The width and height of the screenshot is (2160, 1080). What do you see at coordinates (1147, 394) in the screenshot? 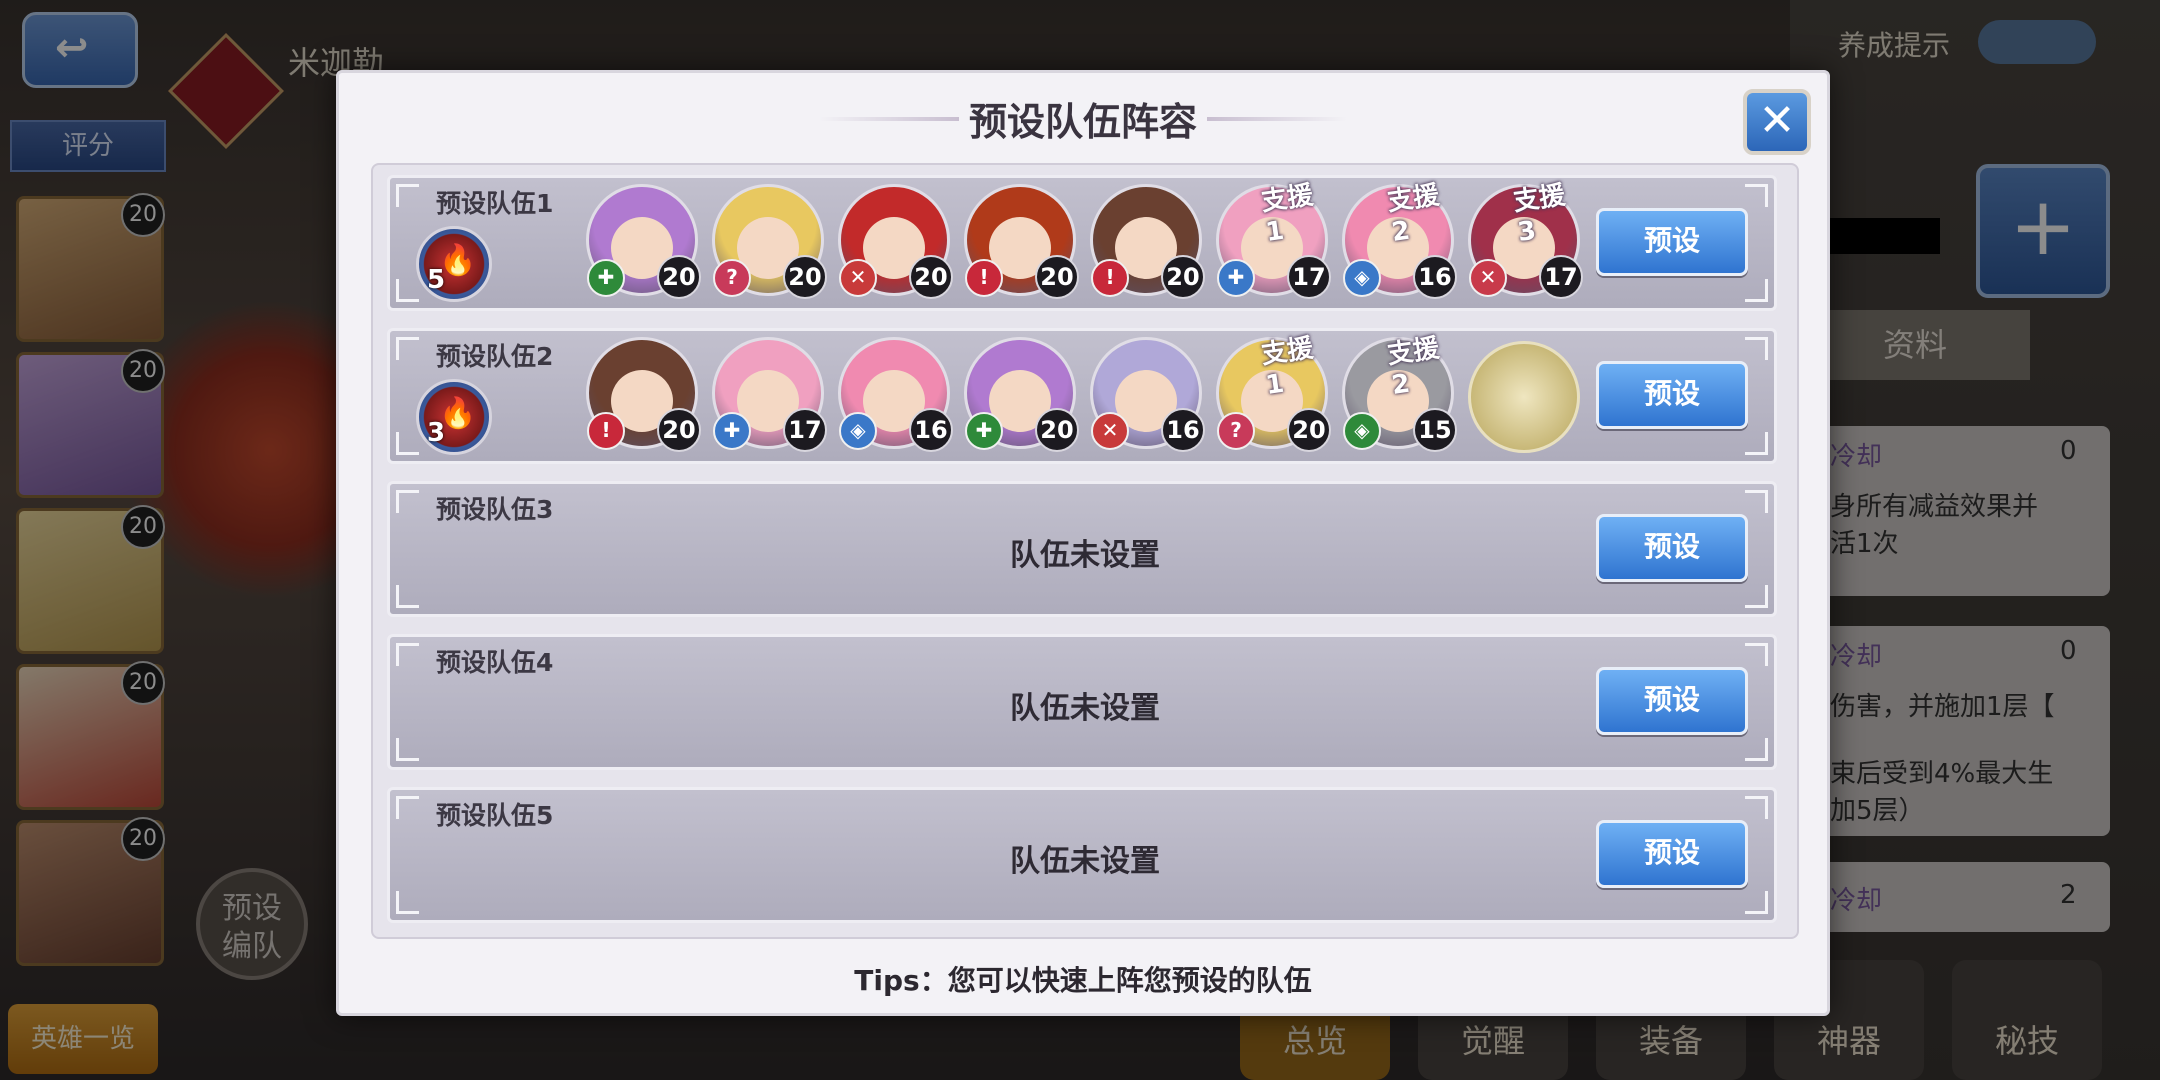
I see `hero-portrait: ✕ 16` at bounding box center [1147, 394].